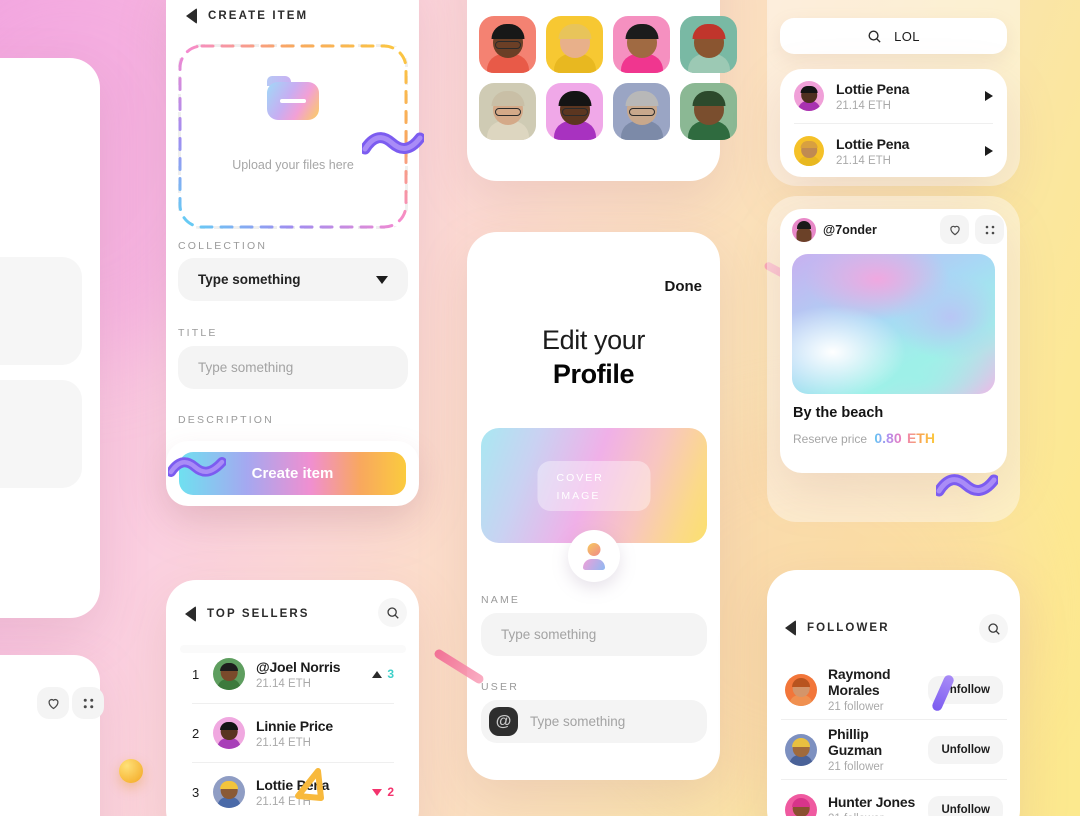 The height and width of the screenshot is (816, 1080). I want to click on edit-profile-title-line1: Edit your, so click(593, 340).